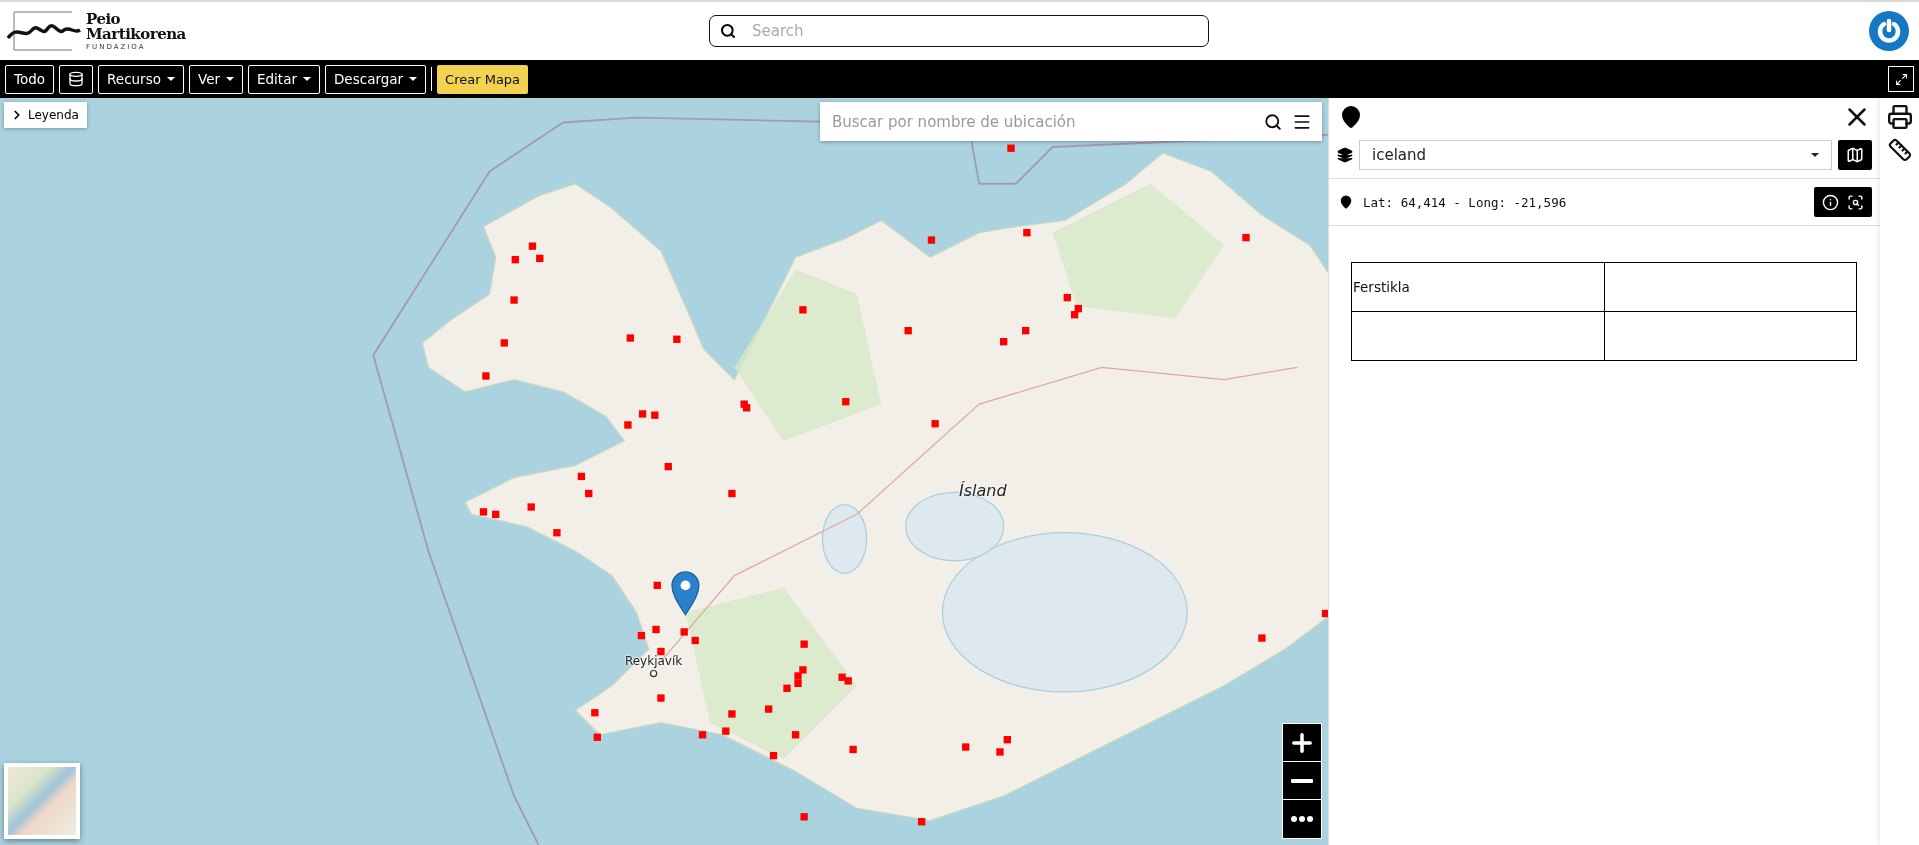  I want to click on database-icon, so click(76, 79).